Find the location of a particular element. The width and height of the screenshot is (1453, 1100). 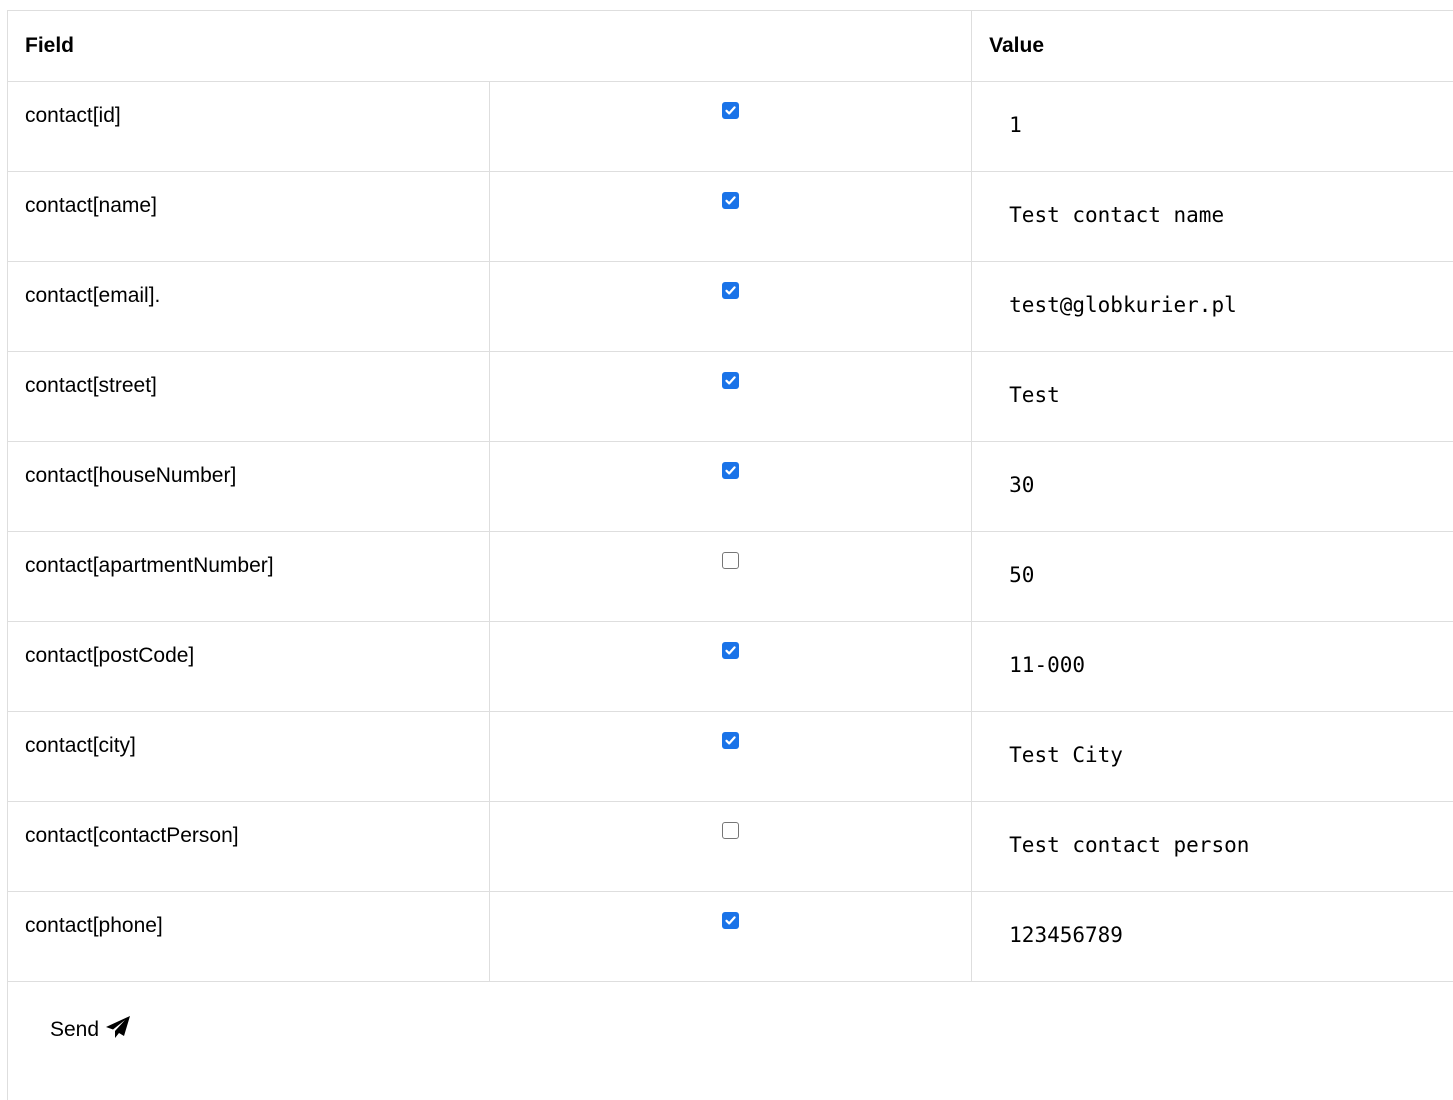

table-row: contact[name] Test contact name is located at coordinates (730, 216).